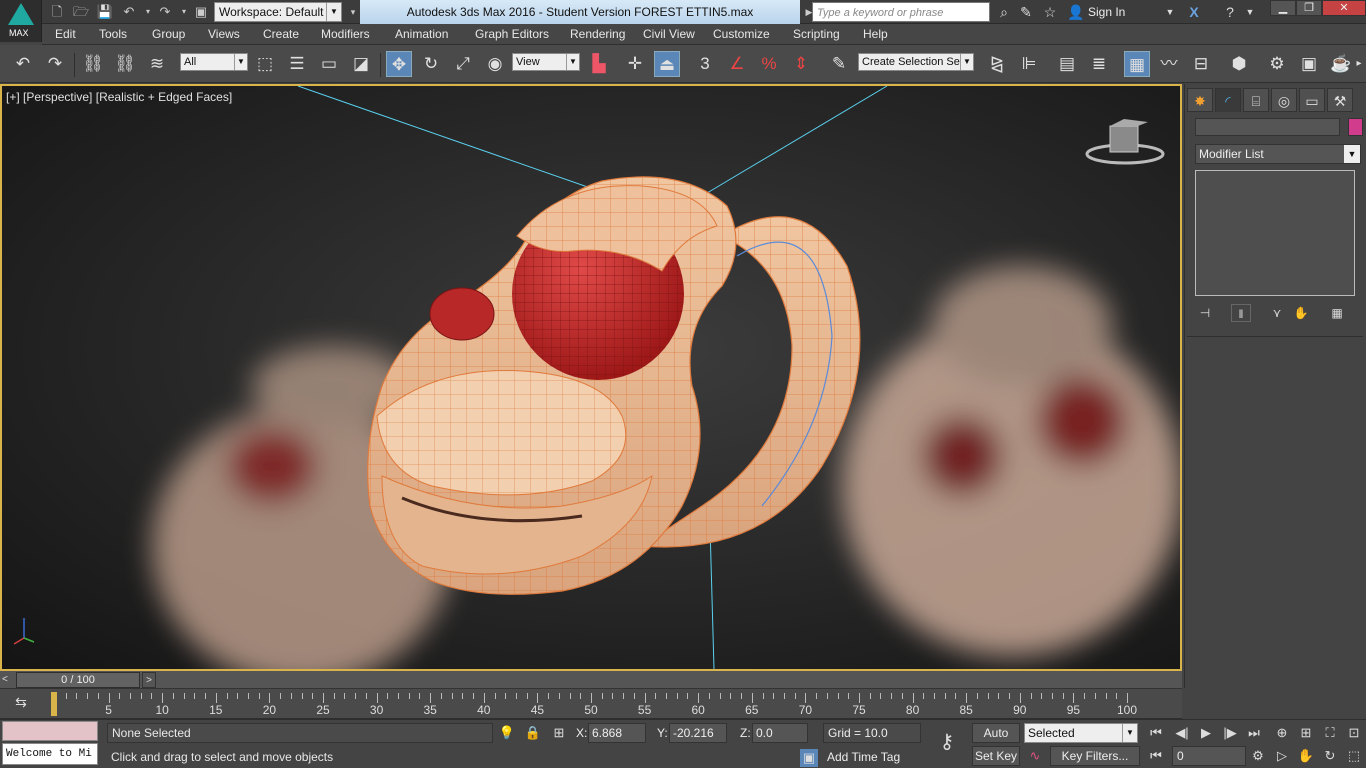 The image size is (1366, 768). I want to click on object-color-swatch, so click(1355, 127).